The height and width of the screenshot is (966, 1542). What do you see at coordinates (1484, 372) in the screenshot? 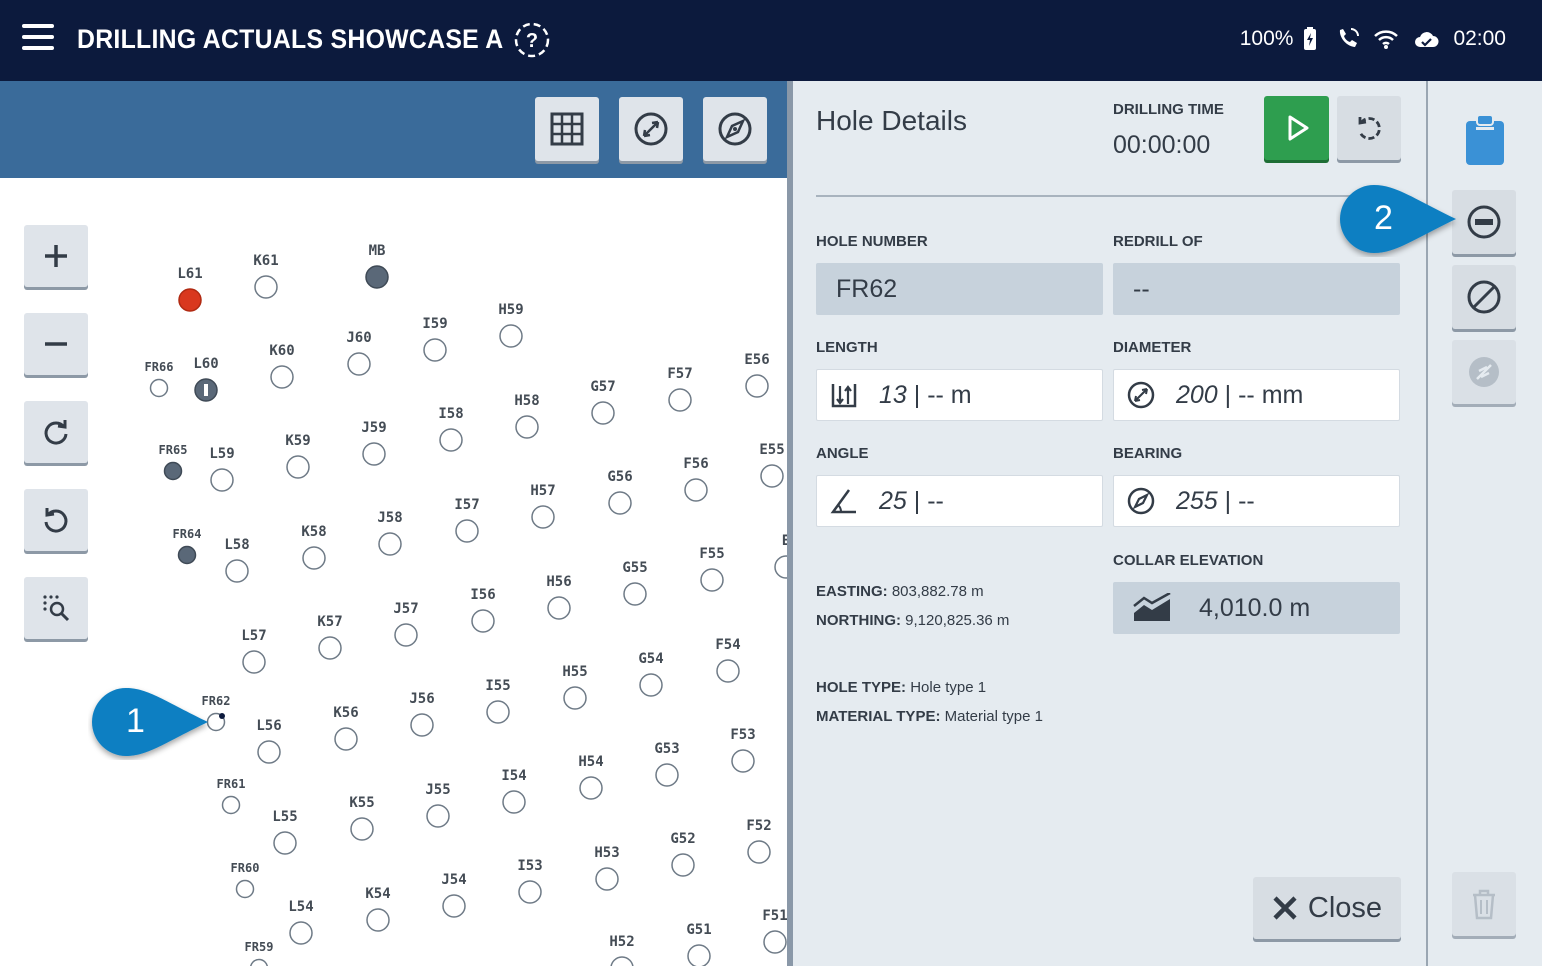
I see `redrill-button` at bounding box center [1484, 372].